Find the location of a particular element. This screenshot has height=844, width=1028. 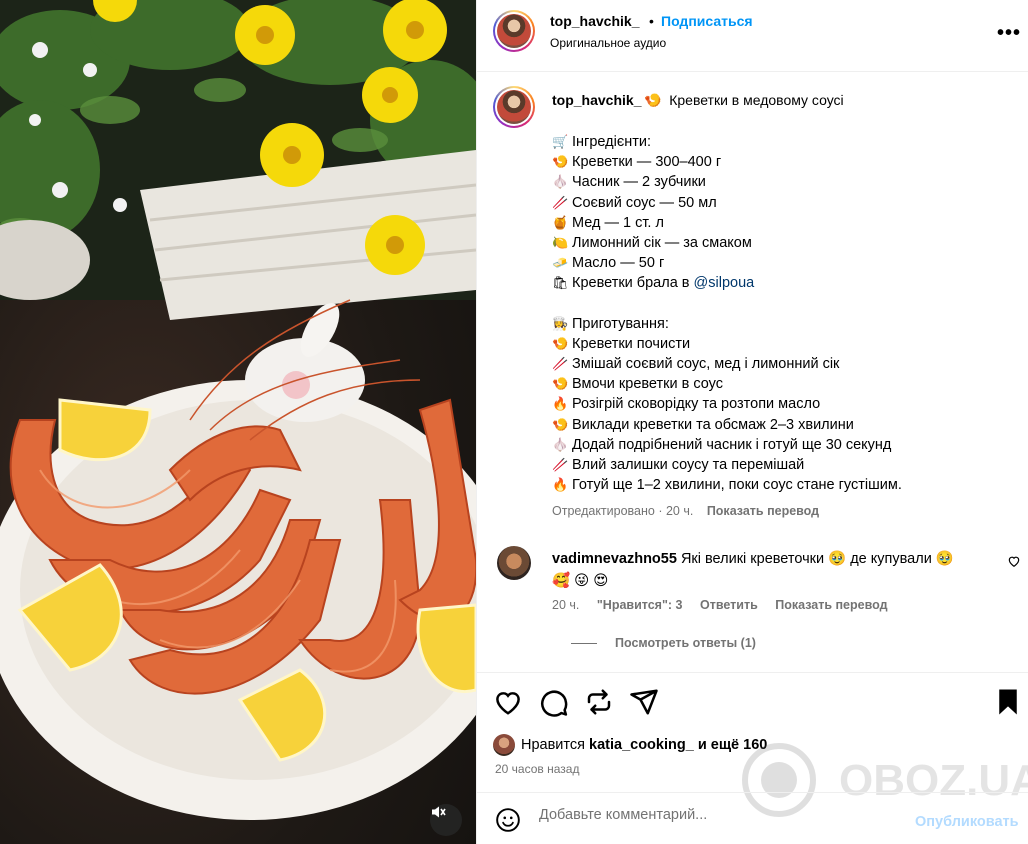

caption-line: 🔥 Розігрій сковорідку та розтопи масло is located at coordinates (782, 404).